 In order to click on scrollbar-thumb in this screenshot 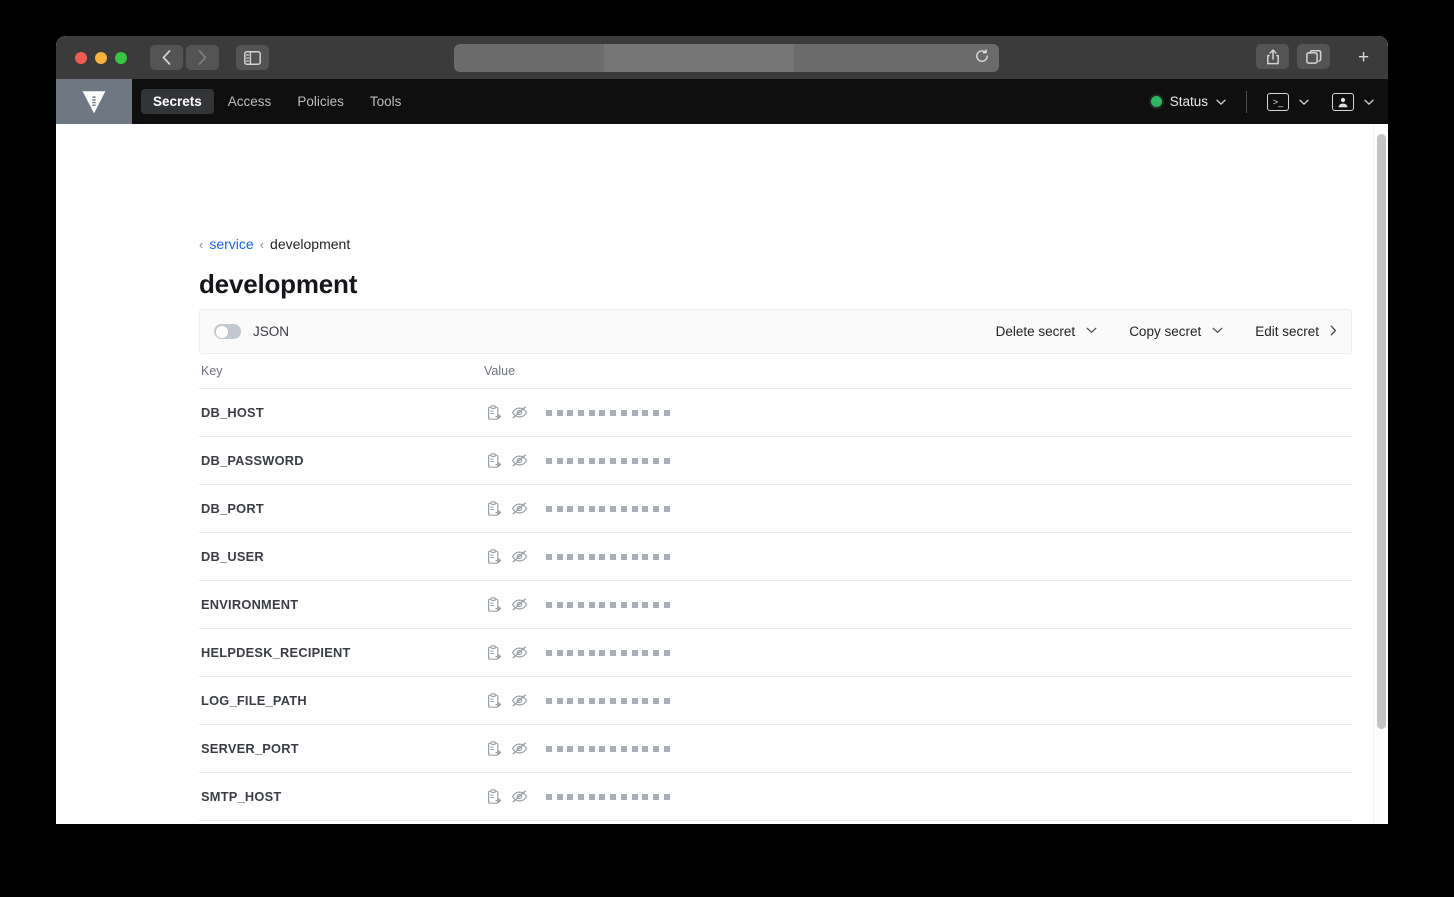, I will do `click(1381, 431)`.